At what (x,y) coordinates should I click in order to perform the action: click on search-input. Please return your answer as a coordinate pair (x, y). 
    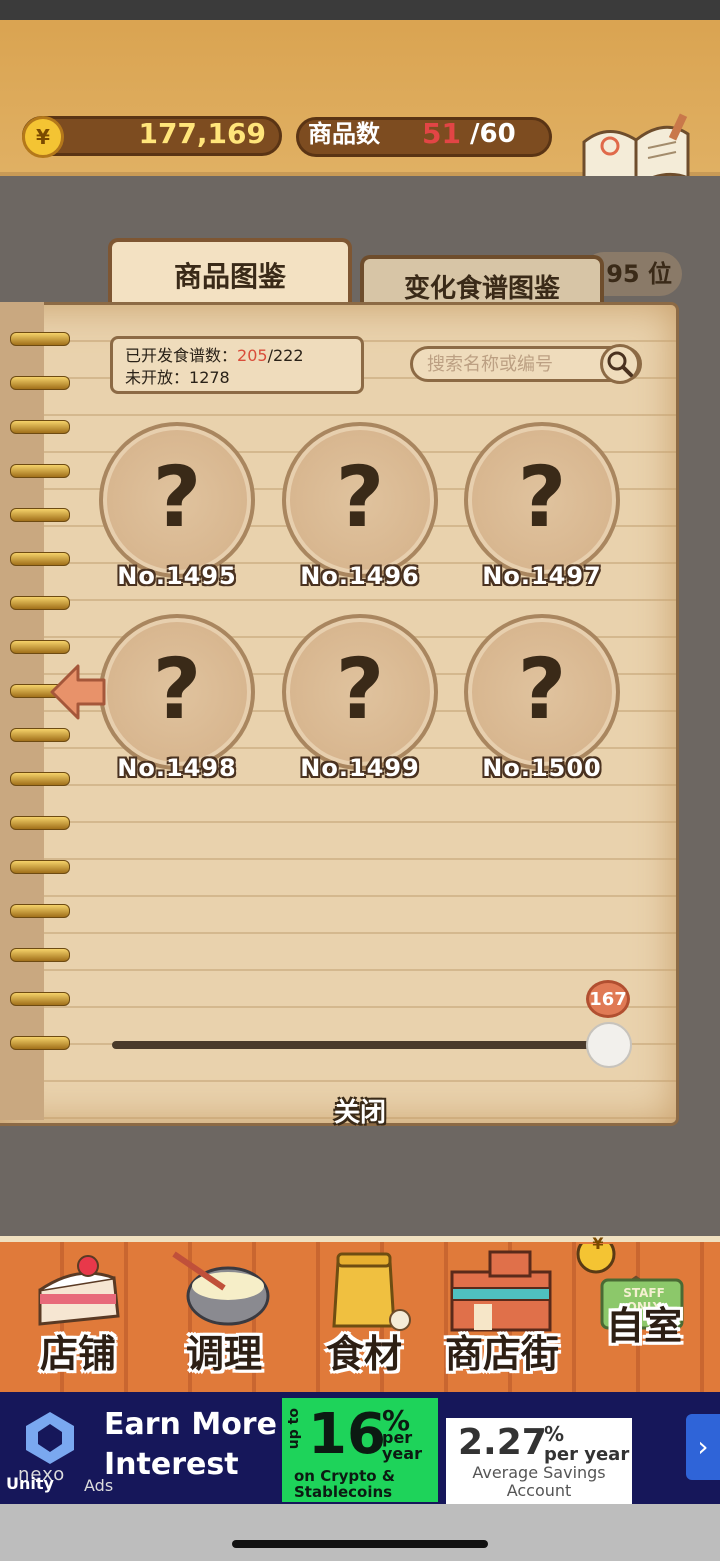
    Looking at the image, I should click on (512, 364).